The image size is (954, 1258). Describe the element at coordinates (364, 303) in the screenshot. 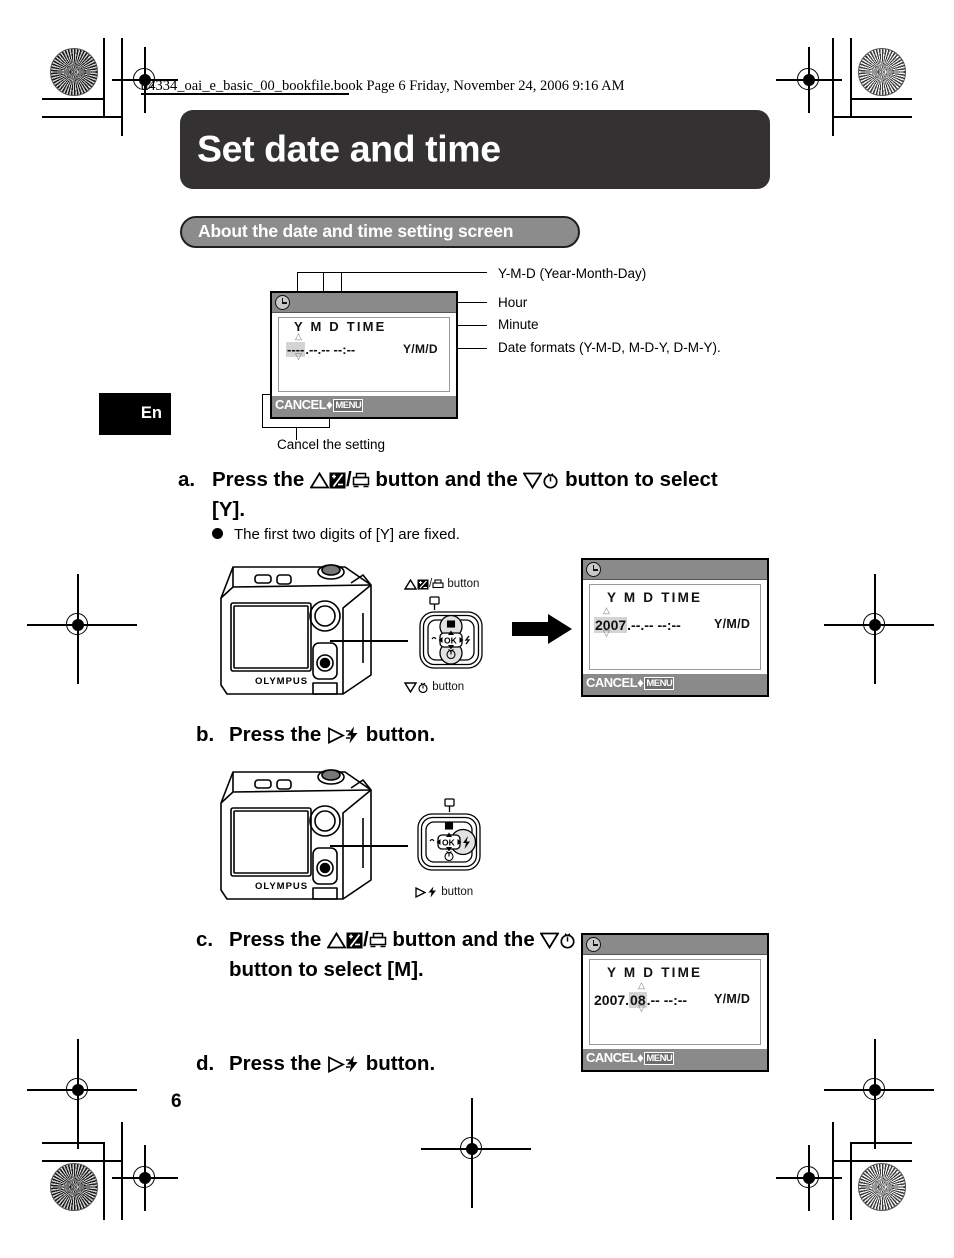

I see `lcd-top-bar` at that location.